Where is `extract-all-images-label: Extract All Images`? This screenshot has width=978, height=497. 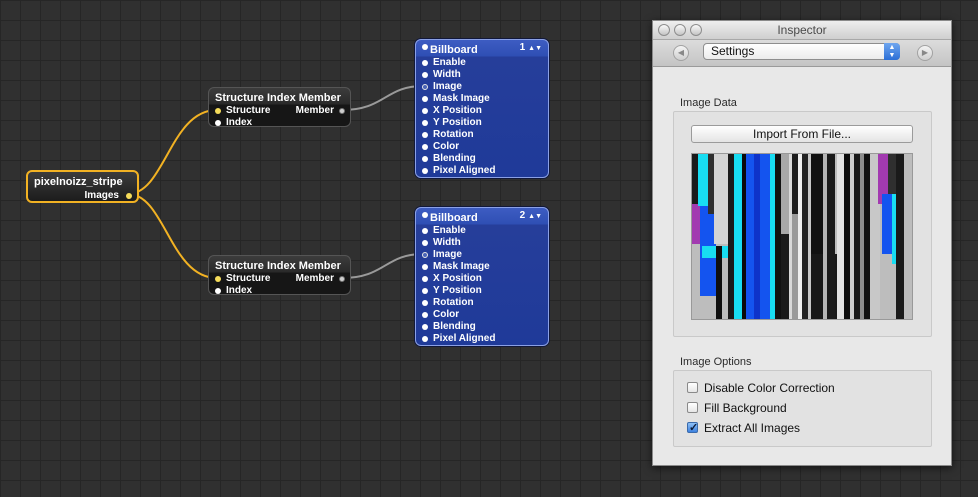
extract-all-images-label: Extract All Images is located at coordinates (752, 428).